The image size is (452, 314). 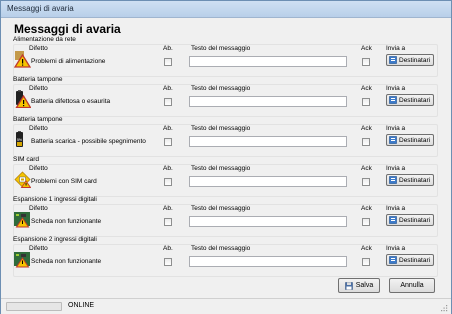 I want to click on fault-description: Batteria difettosa o esaurita, so click(x=71, y=101).